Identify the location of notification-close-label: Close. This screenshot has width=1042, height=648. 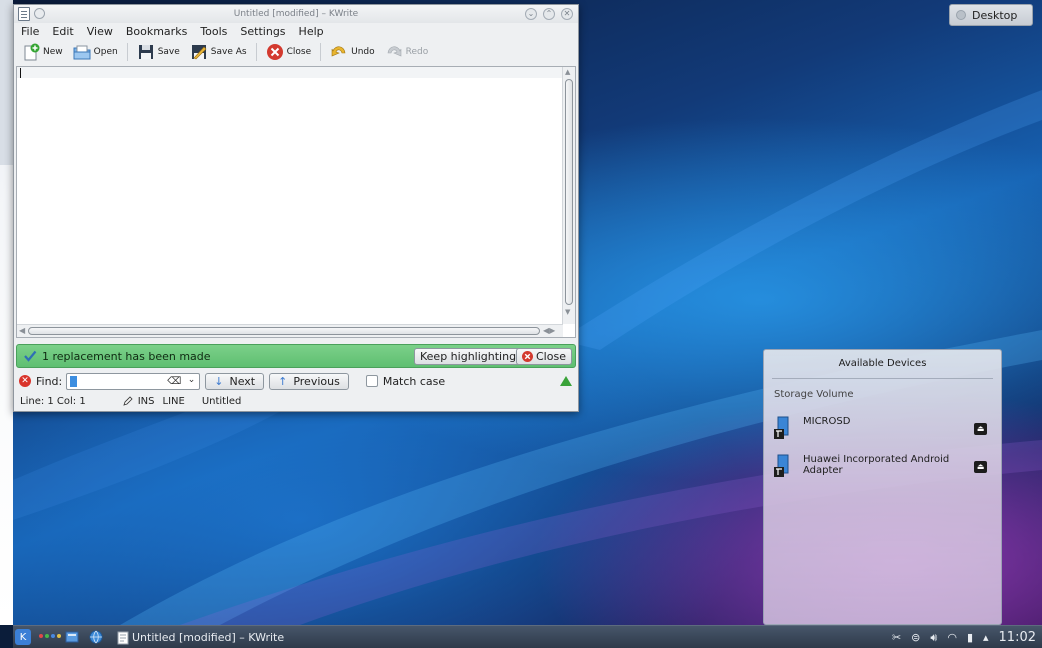
(551, 356).